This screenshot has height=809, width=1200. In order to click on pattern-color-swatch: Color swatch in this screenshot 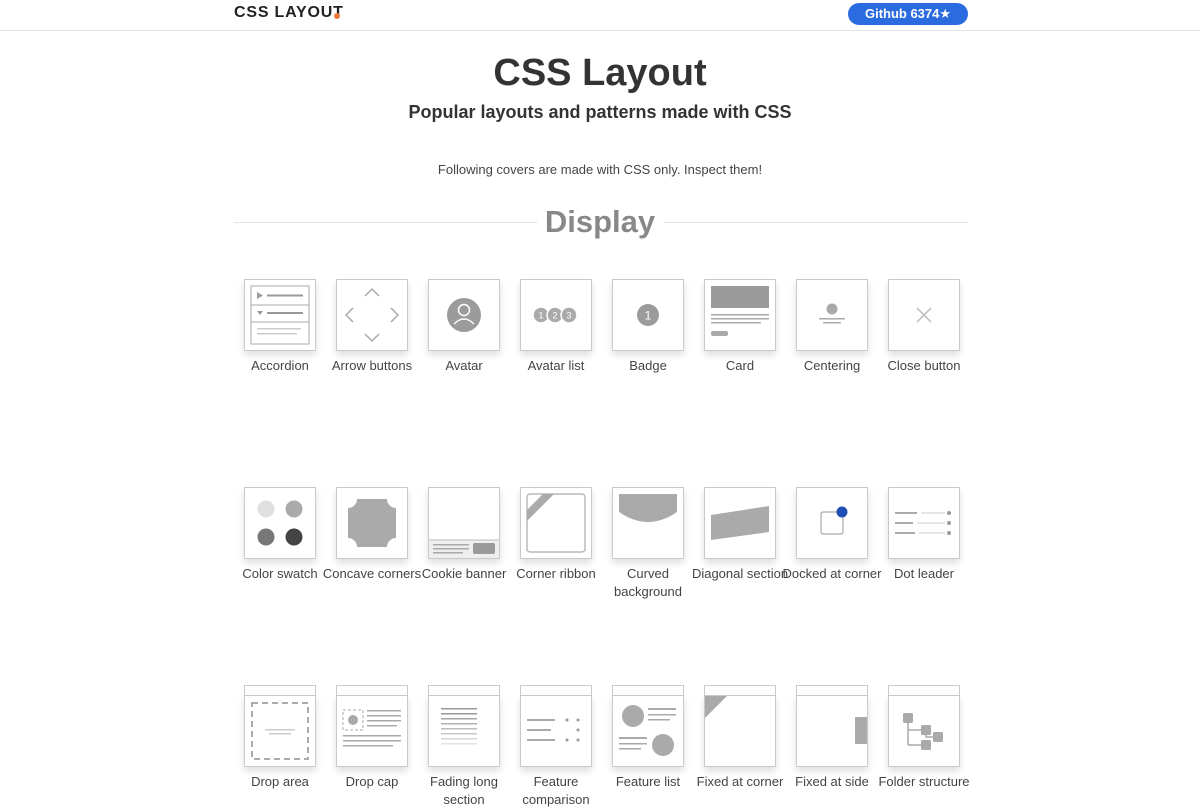, I will do `click(280, 534)`.